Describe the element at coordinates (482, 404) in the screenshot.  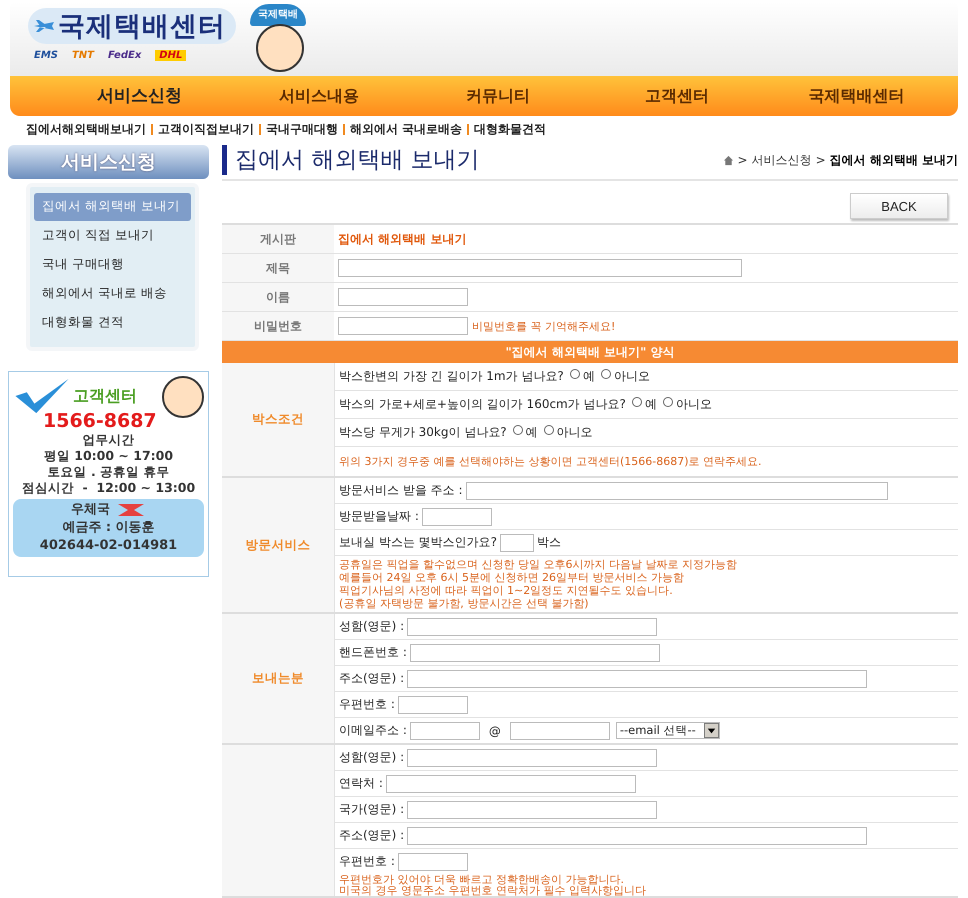
I see `question-text: 박스의 가로+세로+높이의 길이가 160cm가 넘나요?` at that location.